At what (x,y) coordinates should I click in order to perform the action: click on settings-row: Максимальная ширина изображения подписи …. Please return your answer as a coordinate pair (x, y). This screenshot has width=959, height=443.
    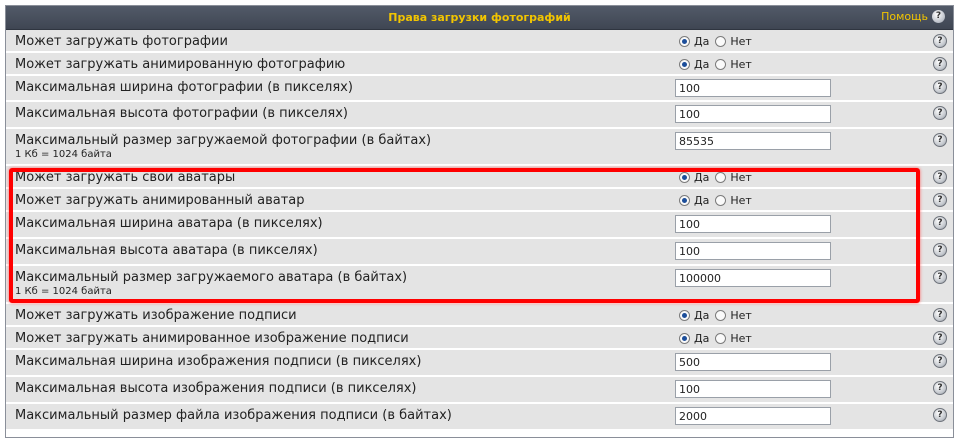
    Looking at the image, I should click on (479, 363).